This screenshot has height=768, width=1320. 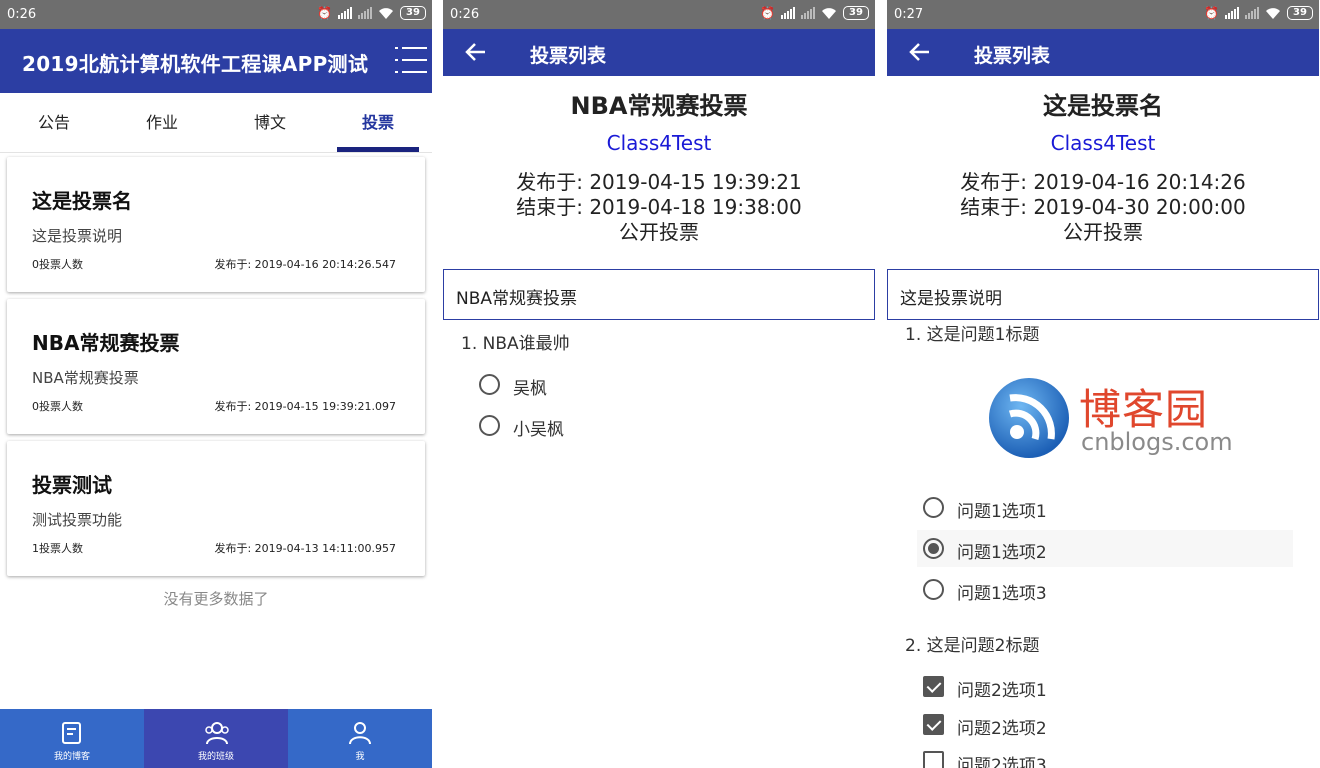 I want to click on option-label: 问题2选项3, so click(x=1002, y=762).